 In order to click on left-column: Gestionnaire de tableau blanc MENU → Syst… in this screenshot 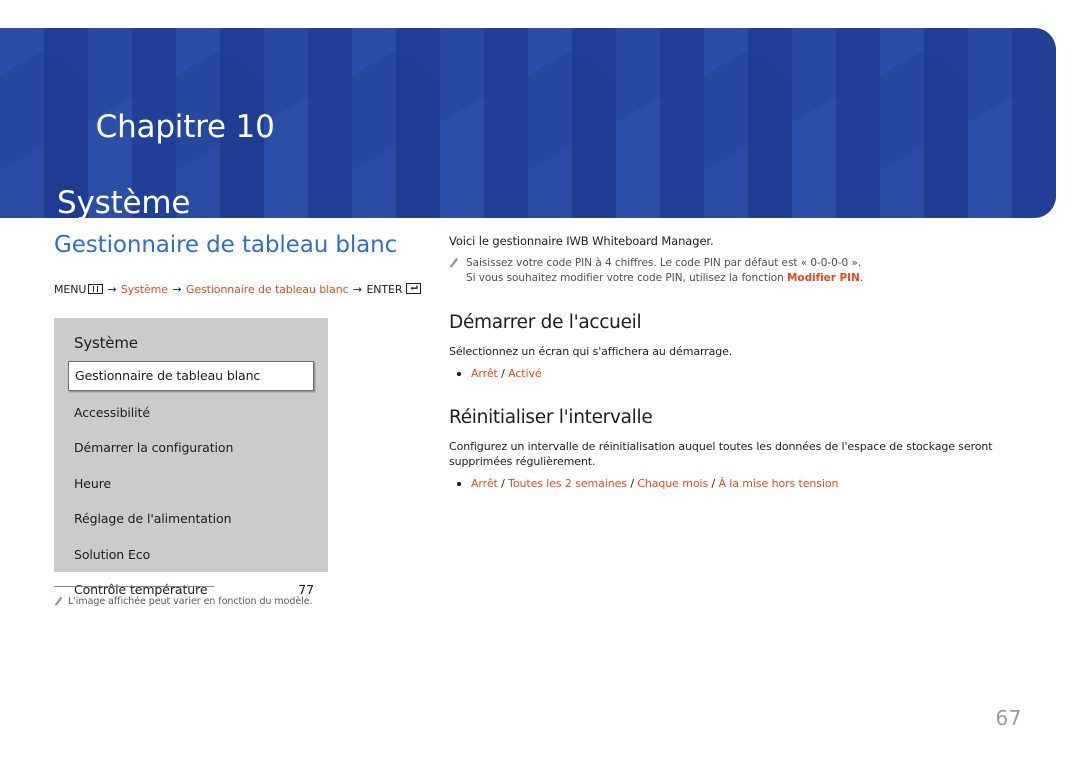, I will do `click(244, 263)`.